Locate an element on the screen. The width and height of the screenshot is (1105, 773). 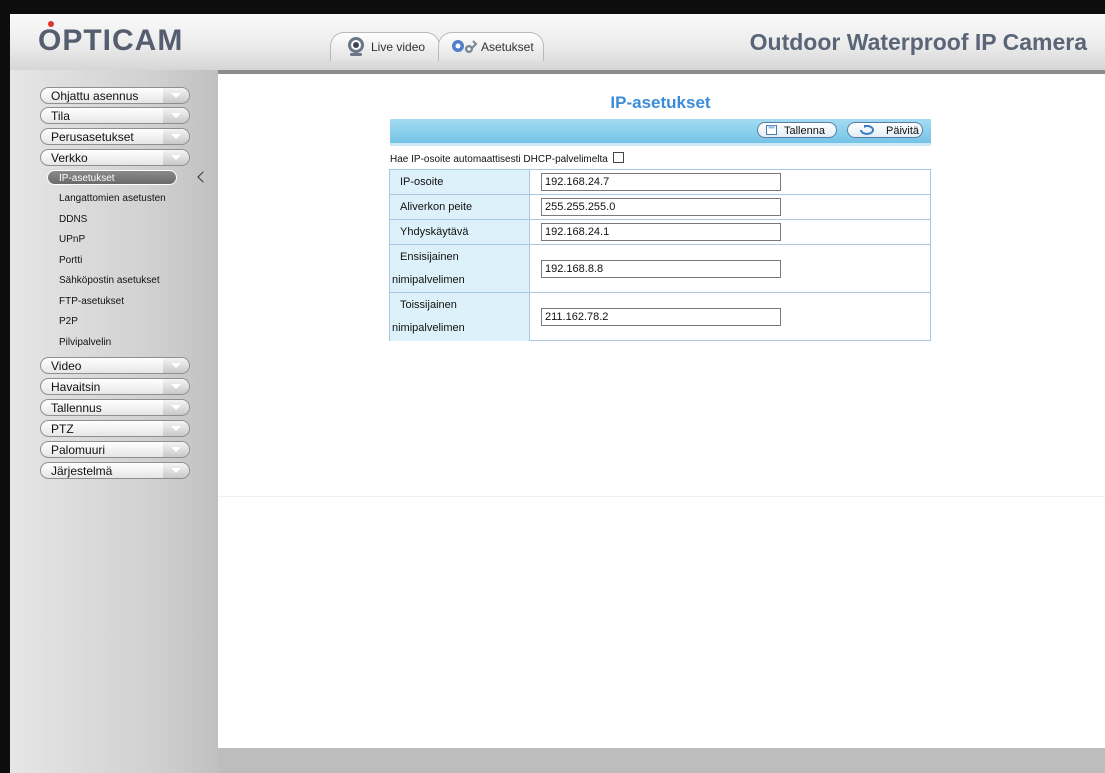
secondary-dns-label: Toissijainen is located at coordinates (428, 305).